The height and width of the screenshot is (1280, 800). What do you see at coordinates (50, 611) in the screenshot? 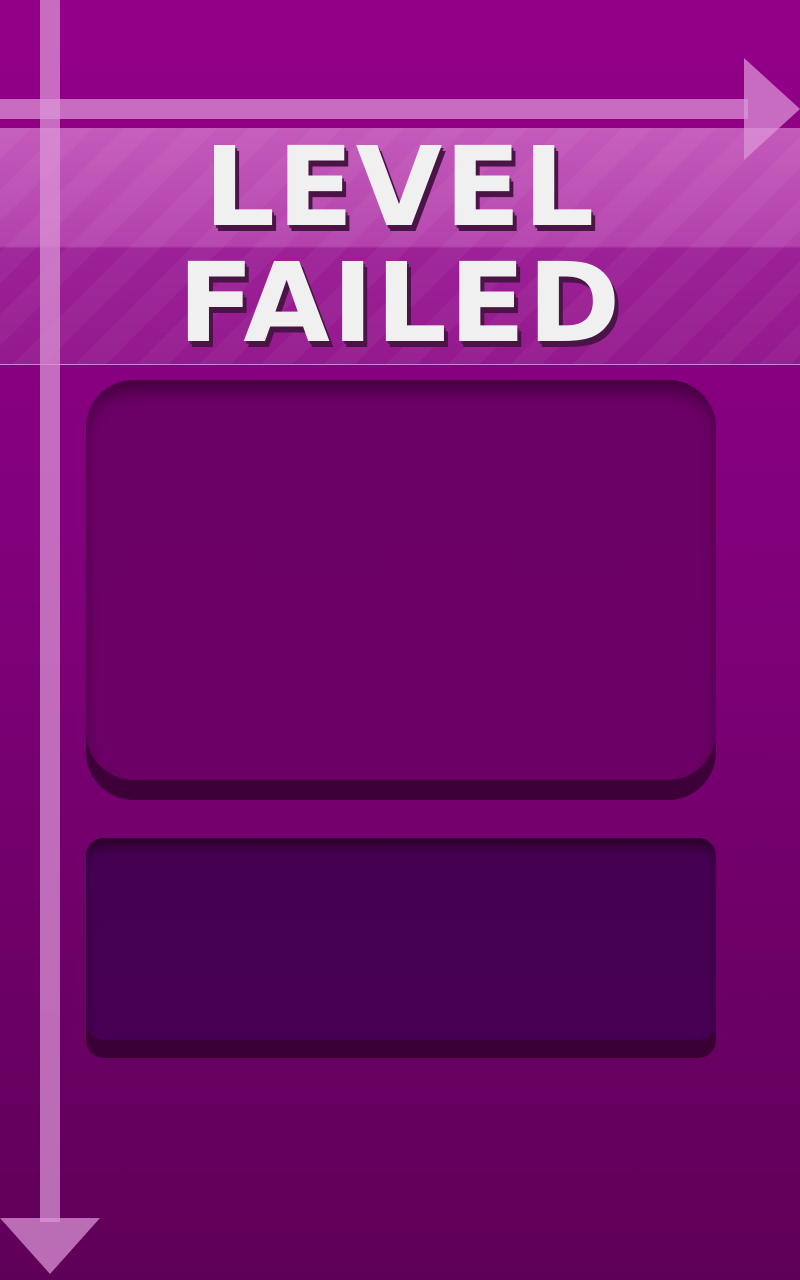
I see `arrow-down-icon` at bounding box center [50, 611].